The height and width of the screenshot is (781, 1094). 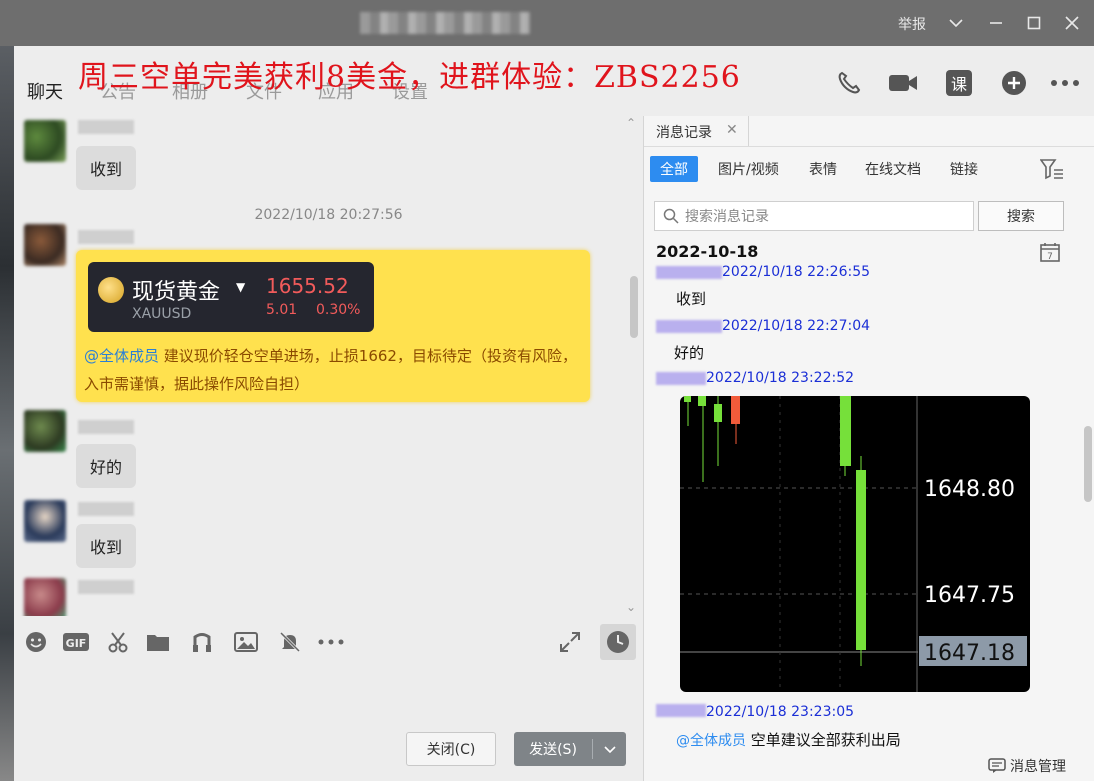 What do you see at coordinates (689, 353) in the screenshot?
I see `log-message: 好的` at bounding box center [689, 353].